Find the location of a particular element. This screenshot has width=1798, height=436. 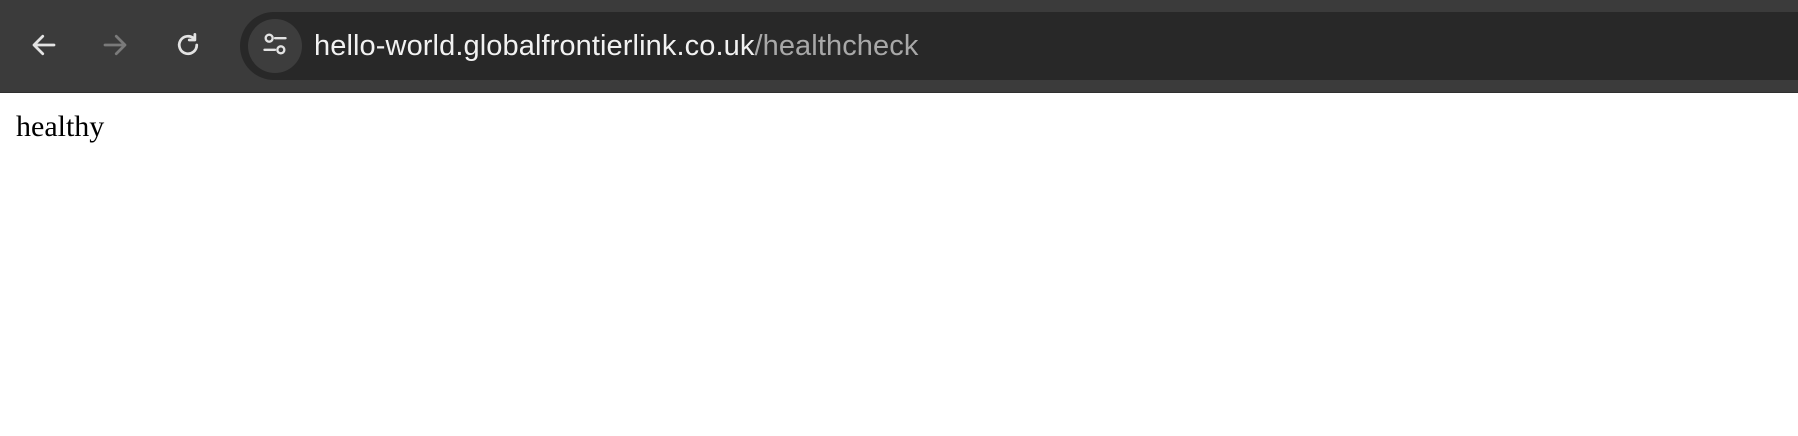

reload-icon is located at coordinates (188, 45).